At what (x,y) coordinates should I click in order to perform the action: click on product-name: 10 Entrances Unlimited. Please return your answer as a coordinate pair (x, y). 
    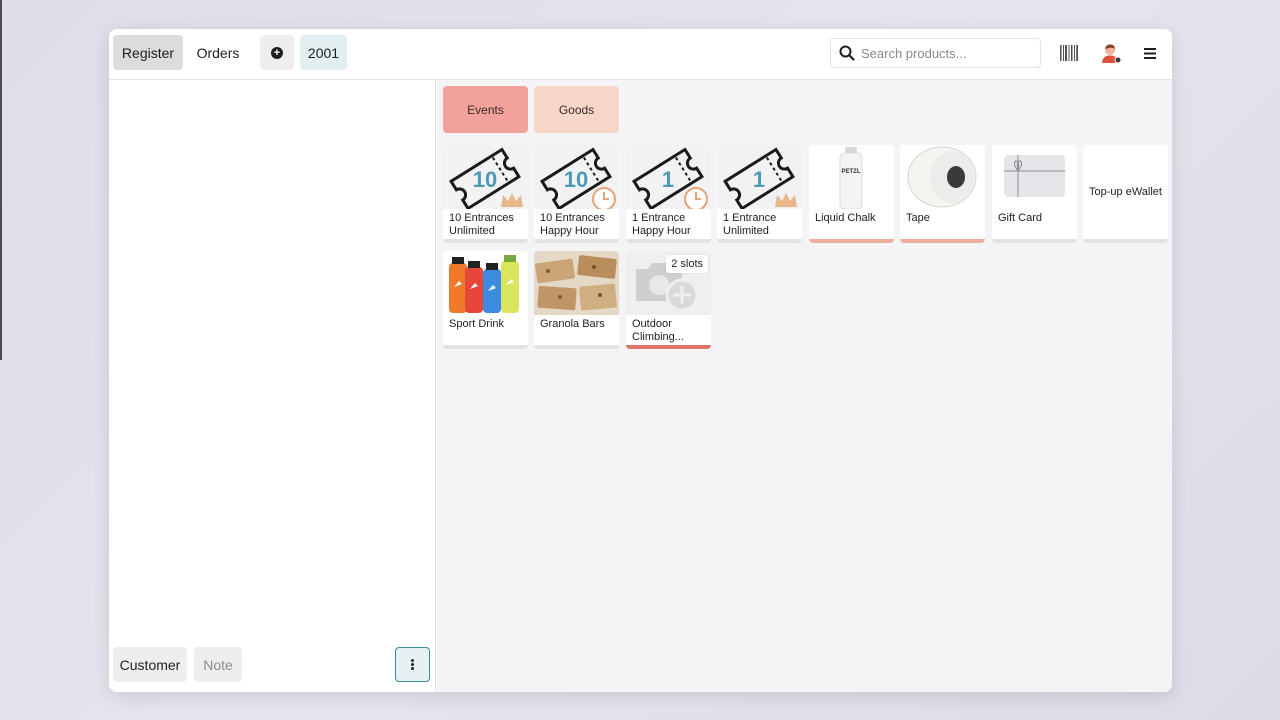
    Looking at the image, I should click on (481, 224).